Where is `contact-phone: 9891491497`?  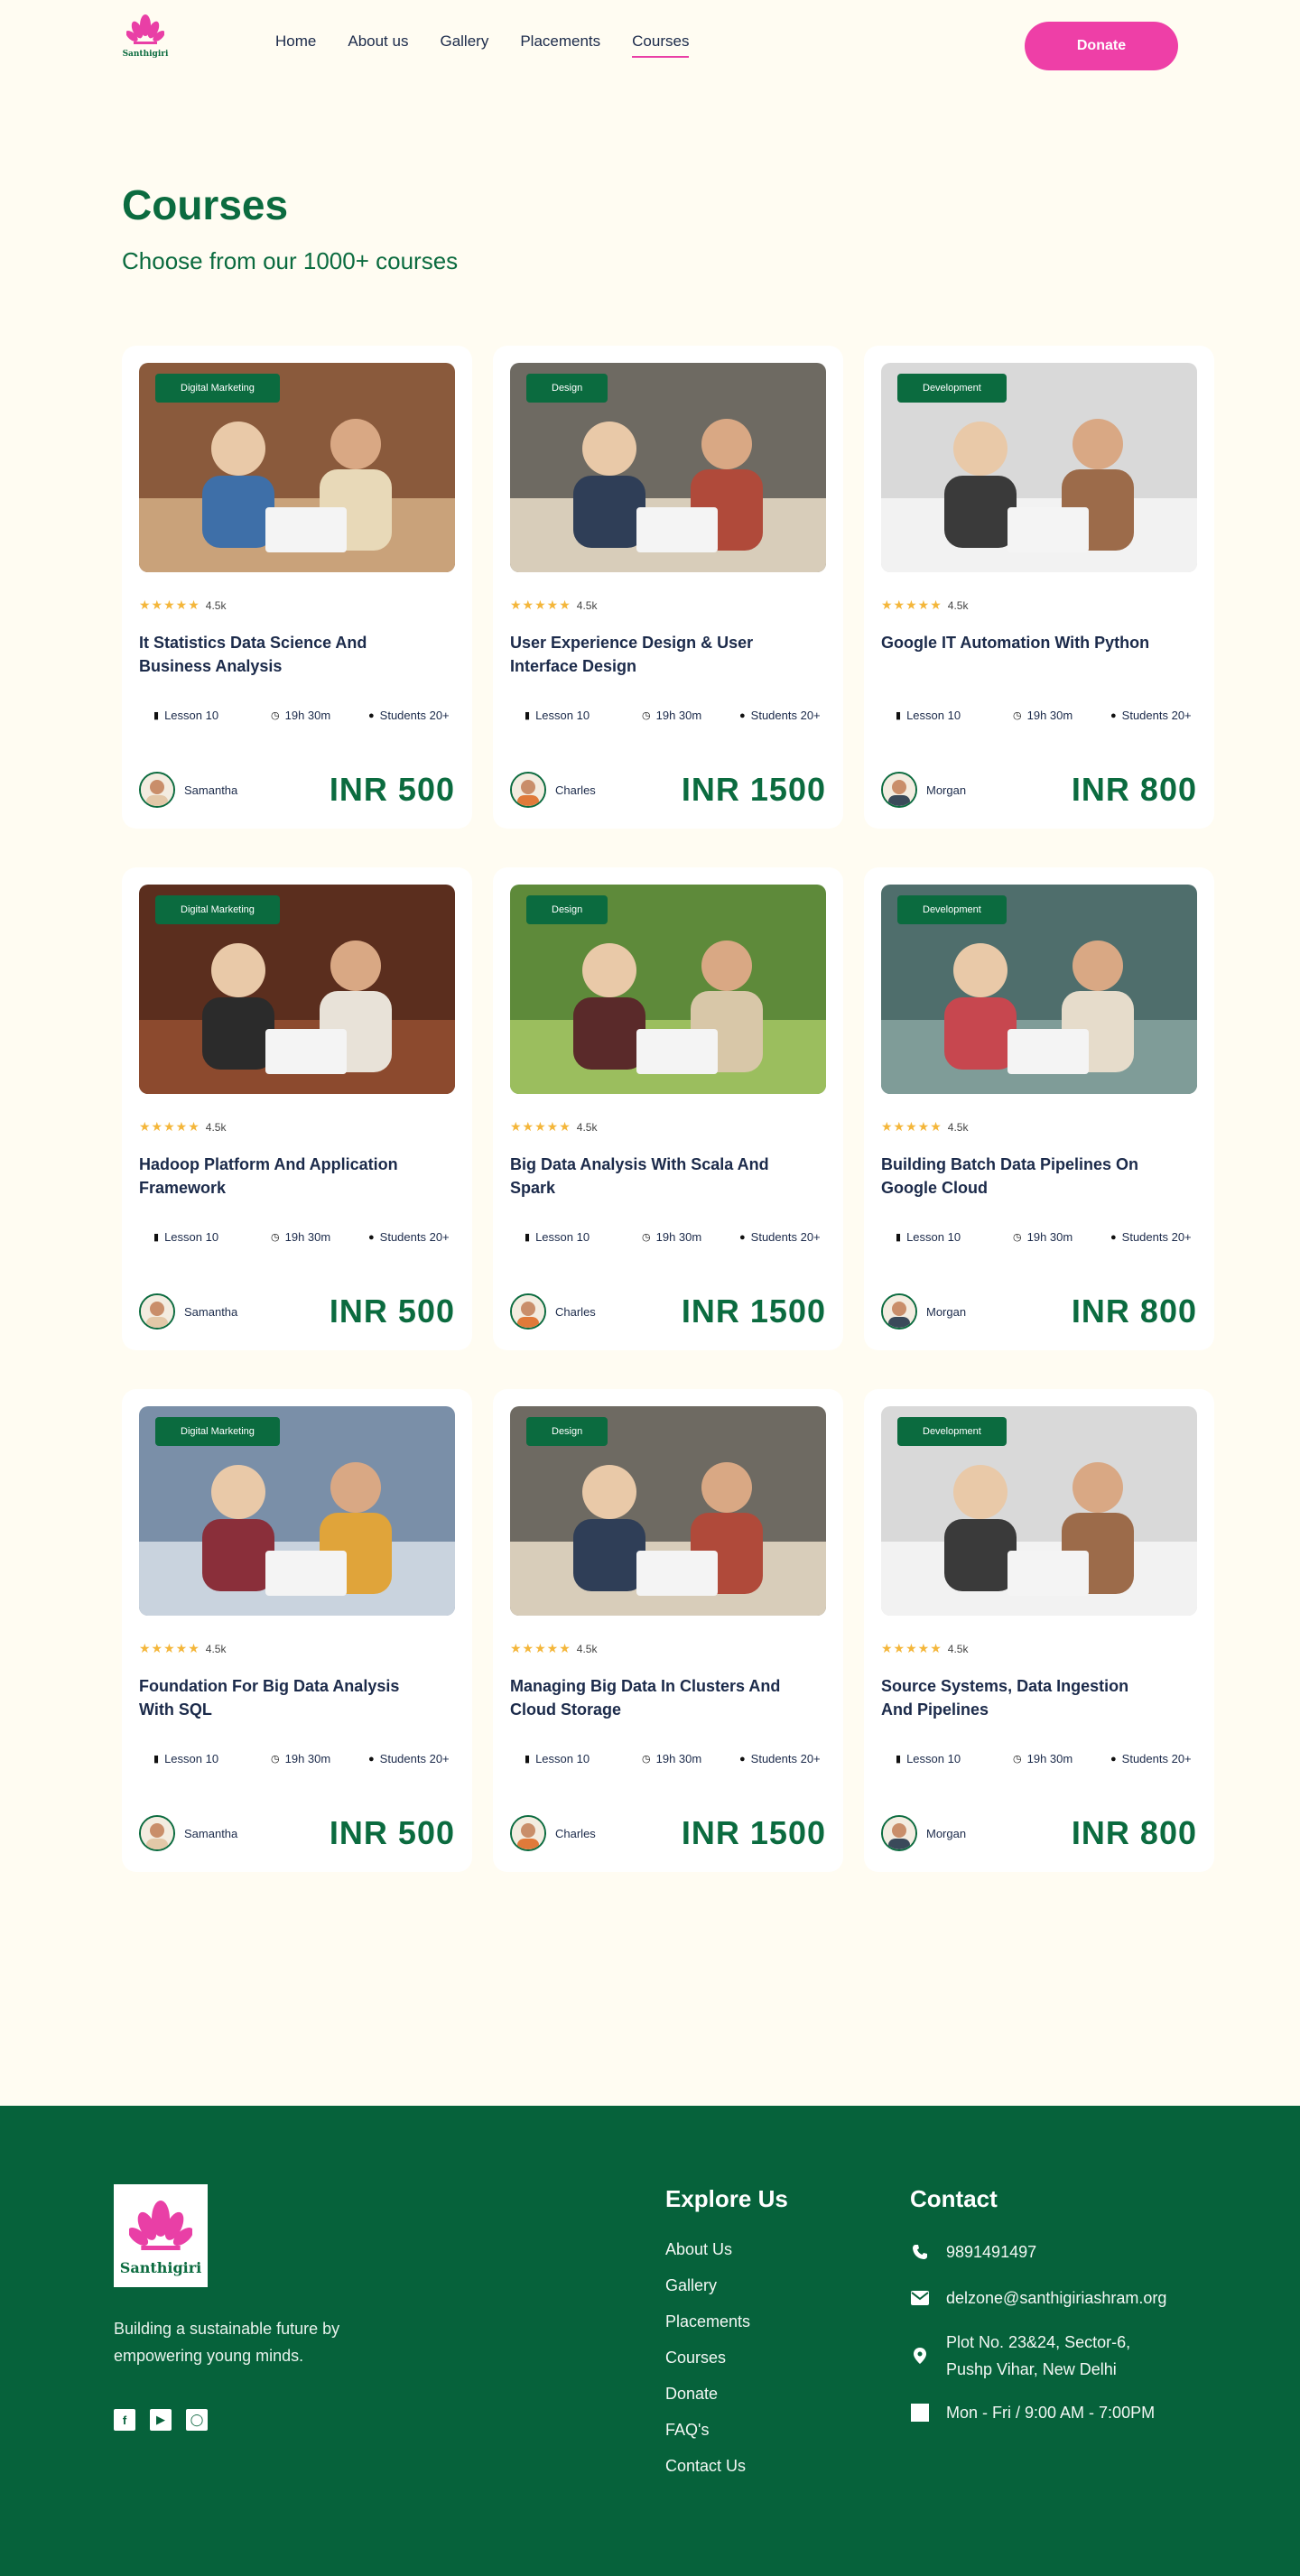 contact-phone: 9891491497 is located at coordinates (1038, 2252).